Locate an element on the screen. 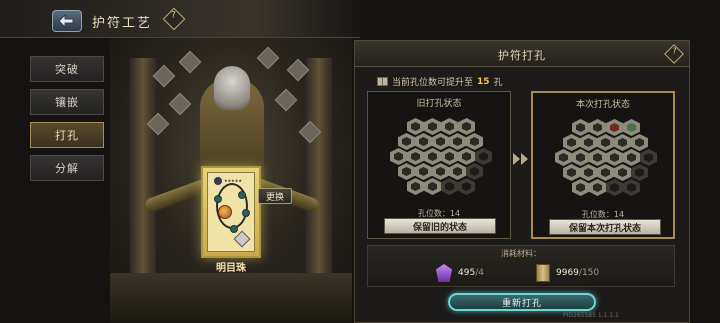  replace-button: 更换 is located at coordinates (275, 196).